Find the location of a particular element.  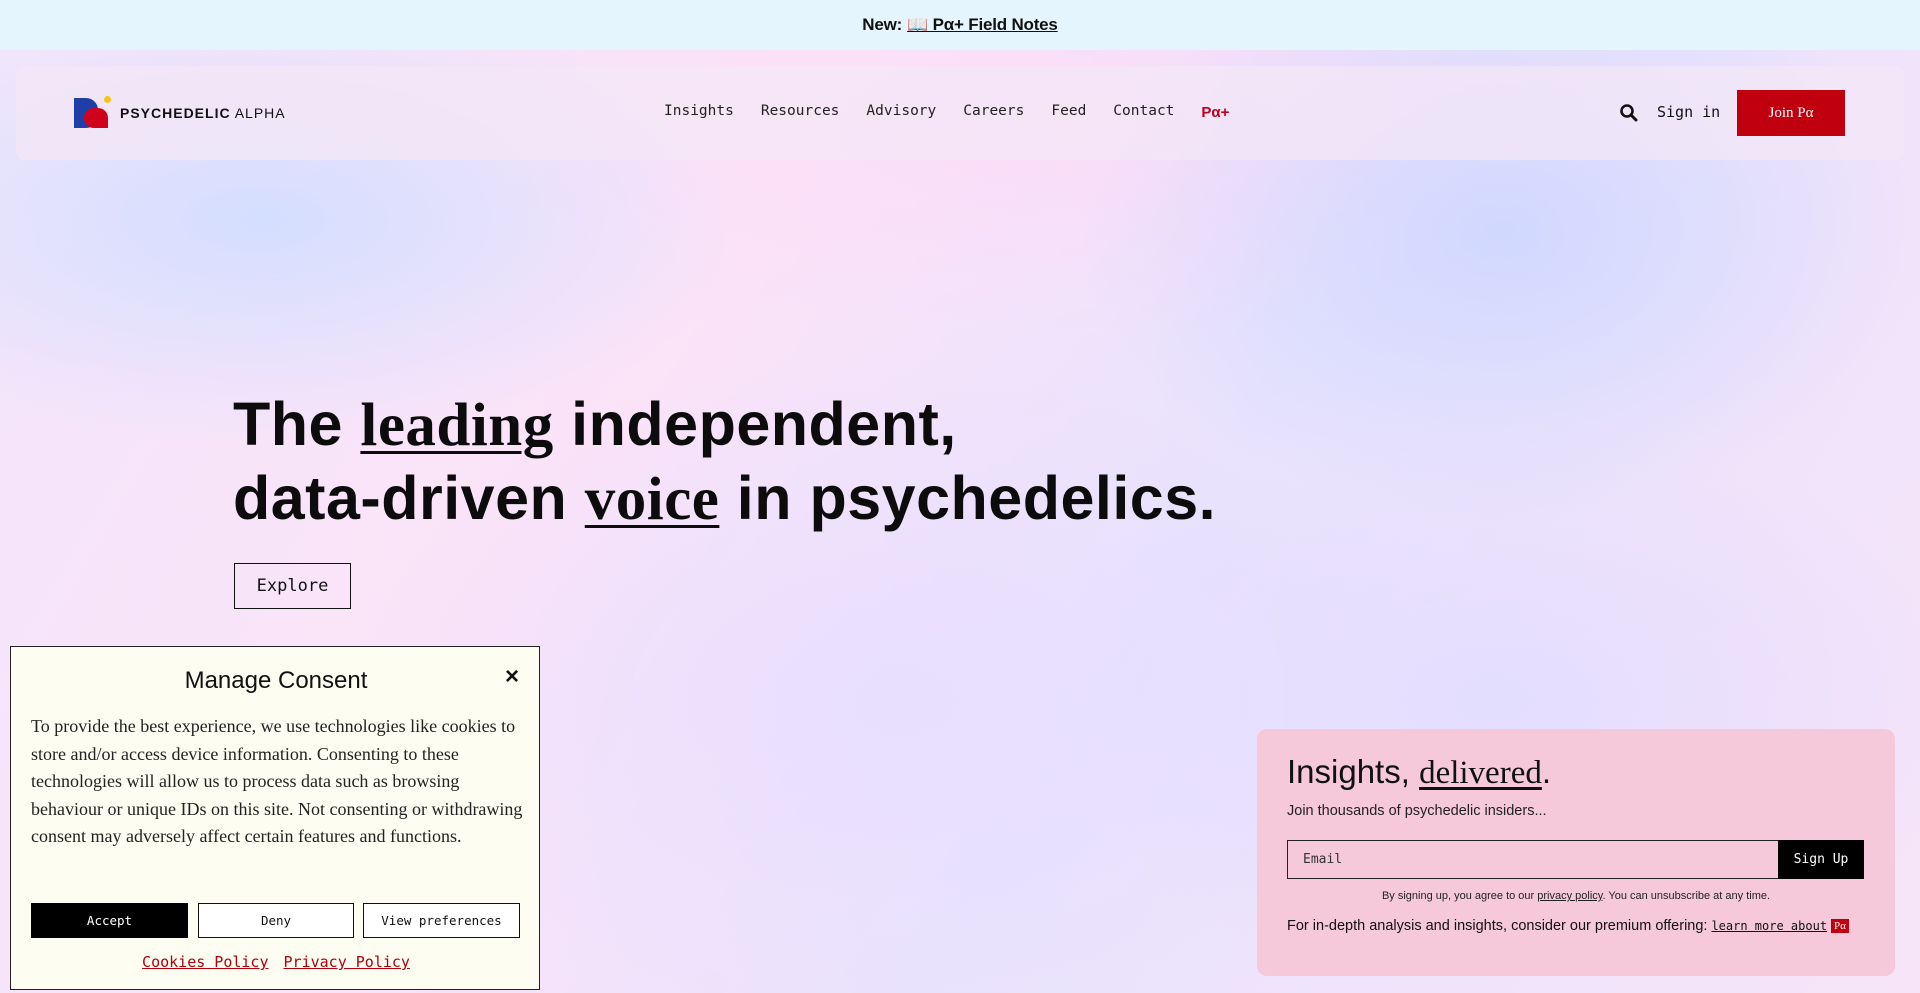

email-field is located at coordinates (1533, 859).